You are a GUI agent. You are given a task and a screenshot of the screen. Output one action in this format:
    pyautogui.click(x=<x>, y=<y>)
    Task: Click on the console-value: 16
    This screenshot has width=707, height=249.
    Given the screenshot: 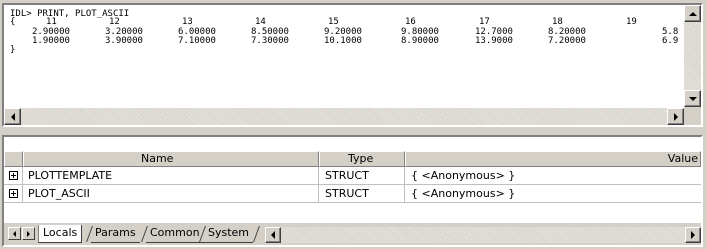 What is the action you would take?
    pyautogui.click(x=410, y=22)
    